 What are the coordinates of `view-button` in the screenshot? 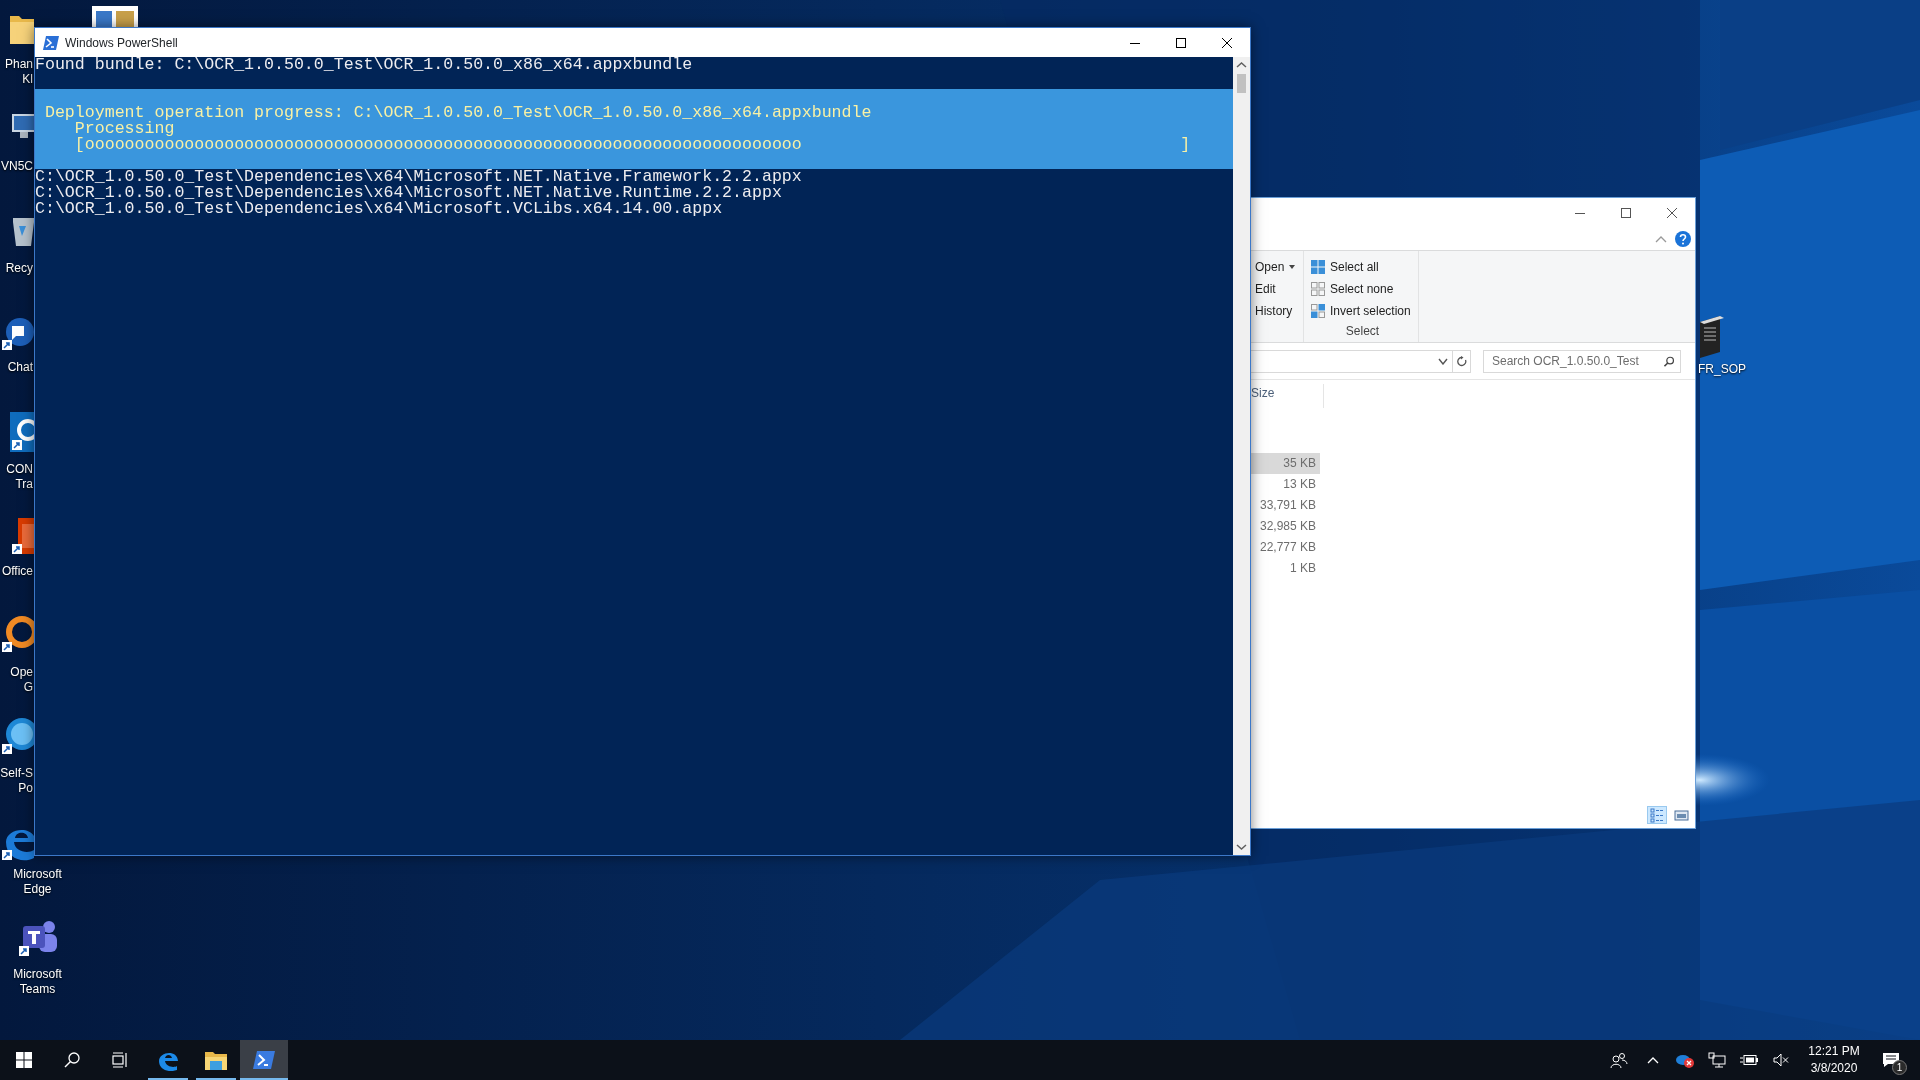 It's located at (1657, 815).